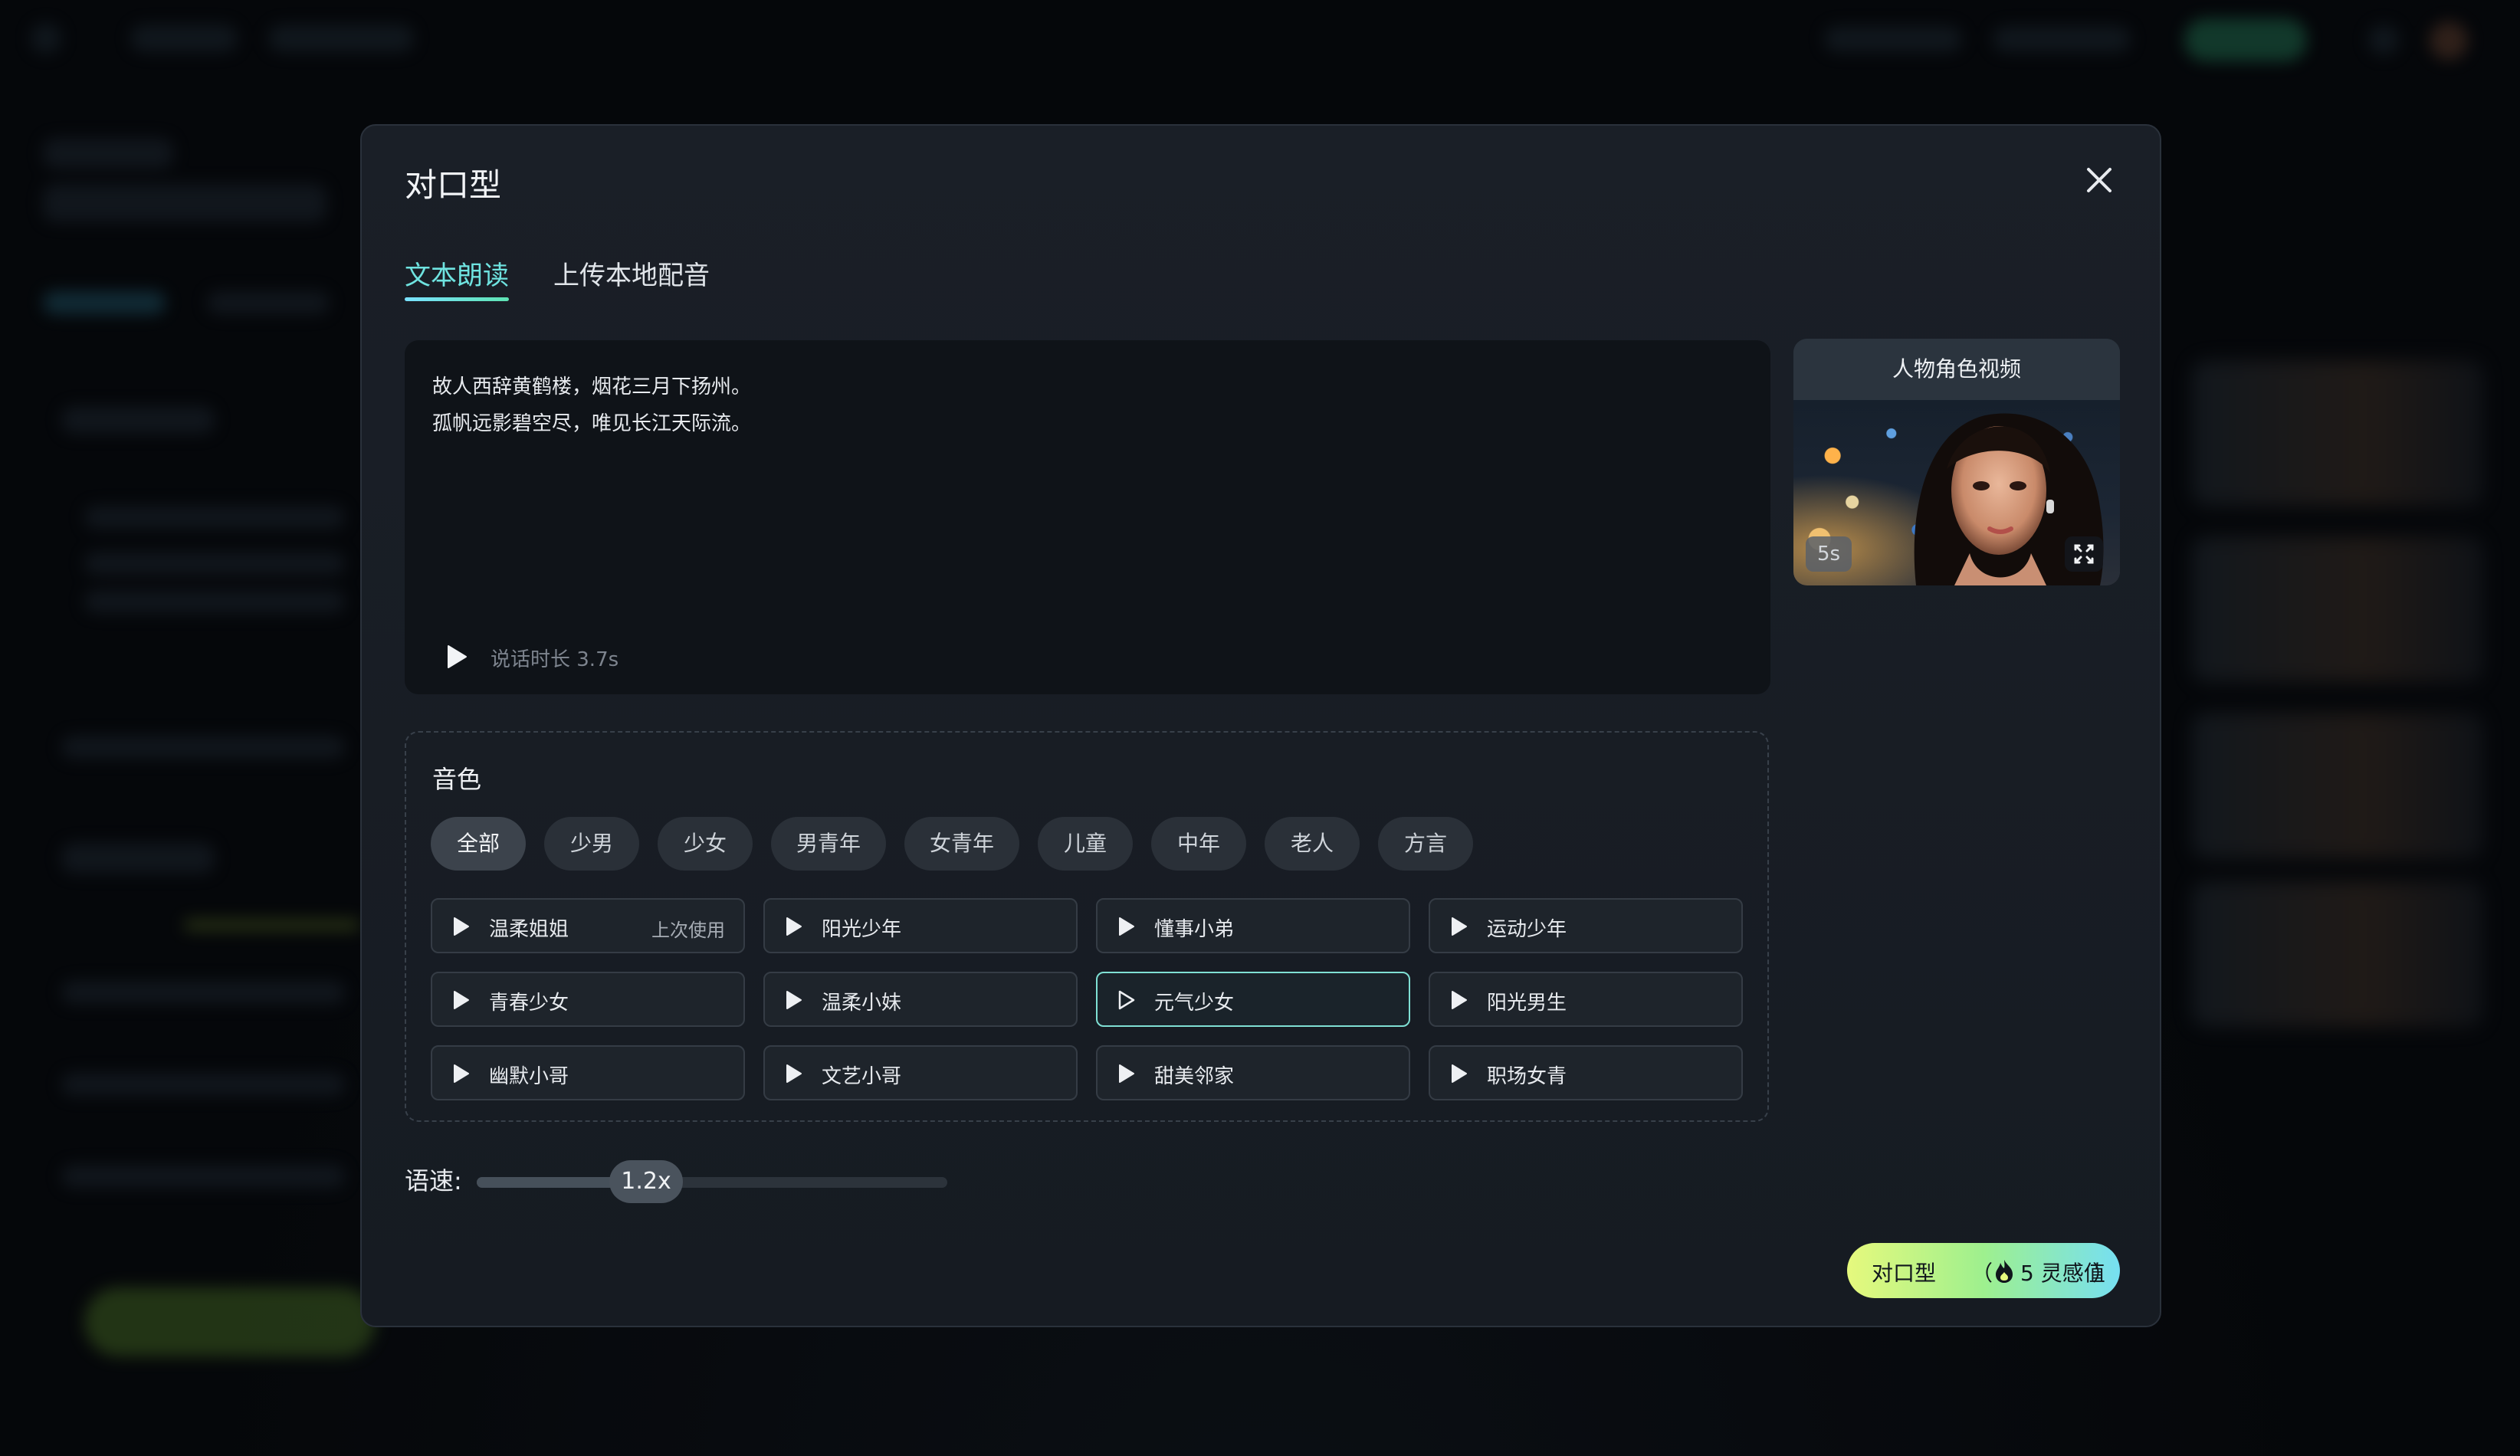 The height and width of the screenshot is (1456, 2520). What do you see at coordinates (592, 423) in the screenshot?
I see `script-line: 孤帆远影碧空尽，唯见长江天际流。` at bounding box center [592, 423].